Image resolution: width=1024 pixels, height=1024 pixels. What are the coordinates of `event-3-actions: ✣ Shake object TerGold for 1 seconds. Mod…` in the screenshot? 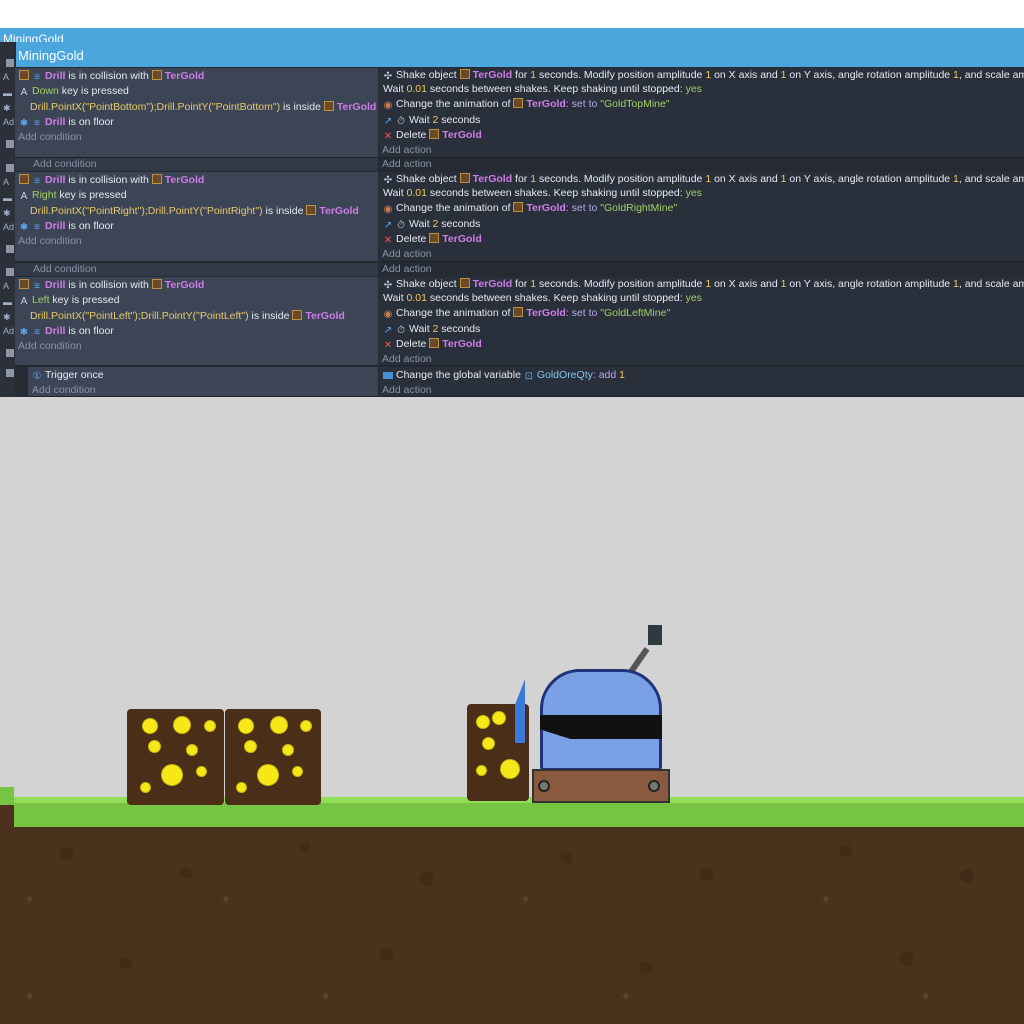 It's located at (701, 321).